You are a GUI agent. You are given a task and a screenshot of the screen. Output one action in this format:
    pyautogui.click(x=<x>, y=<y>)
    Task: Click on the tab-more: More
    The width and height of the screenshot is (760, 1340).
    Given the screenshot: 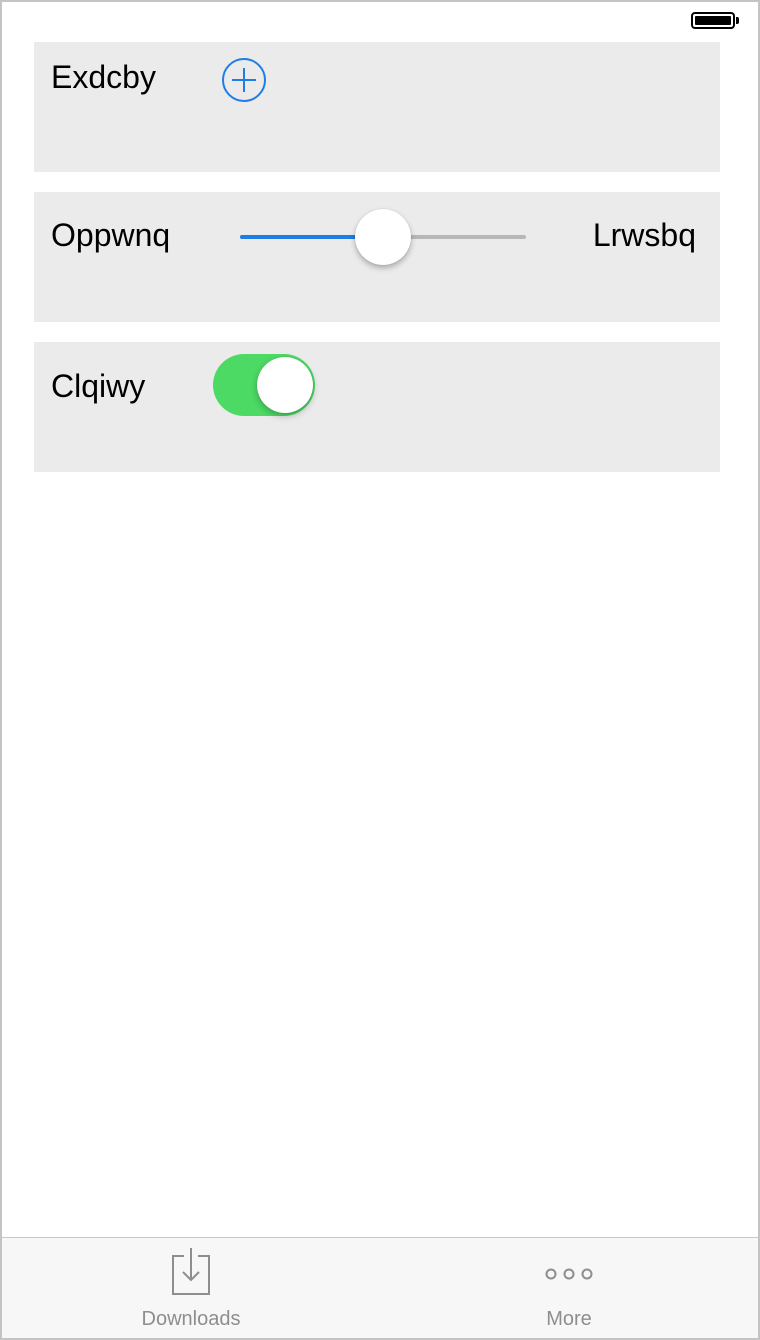 What is the action you would take?
    pyautogui.click(x=569, y=1288)
    